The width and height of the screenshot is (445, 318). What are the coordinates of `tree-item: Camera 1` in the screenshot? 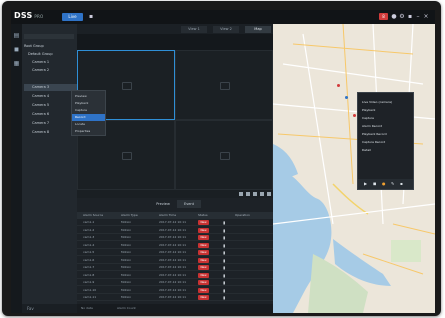 It's located at (36, 62).